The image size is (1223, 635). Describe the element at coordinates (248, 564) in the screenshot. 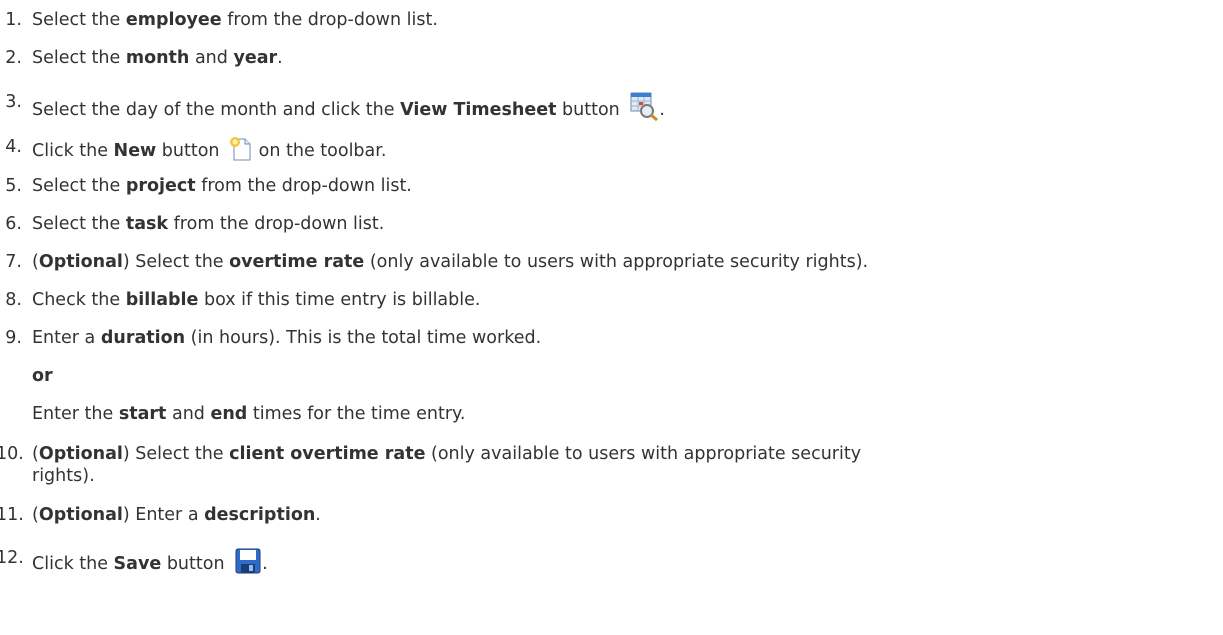

I see `save-icon` at that location.